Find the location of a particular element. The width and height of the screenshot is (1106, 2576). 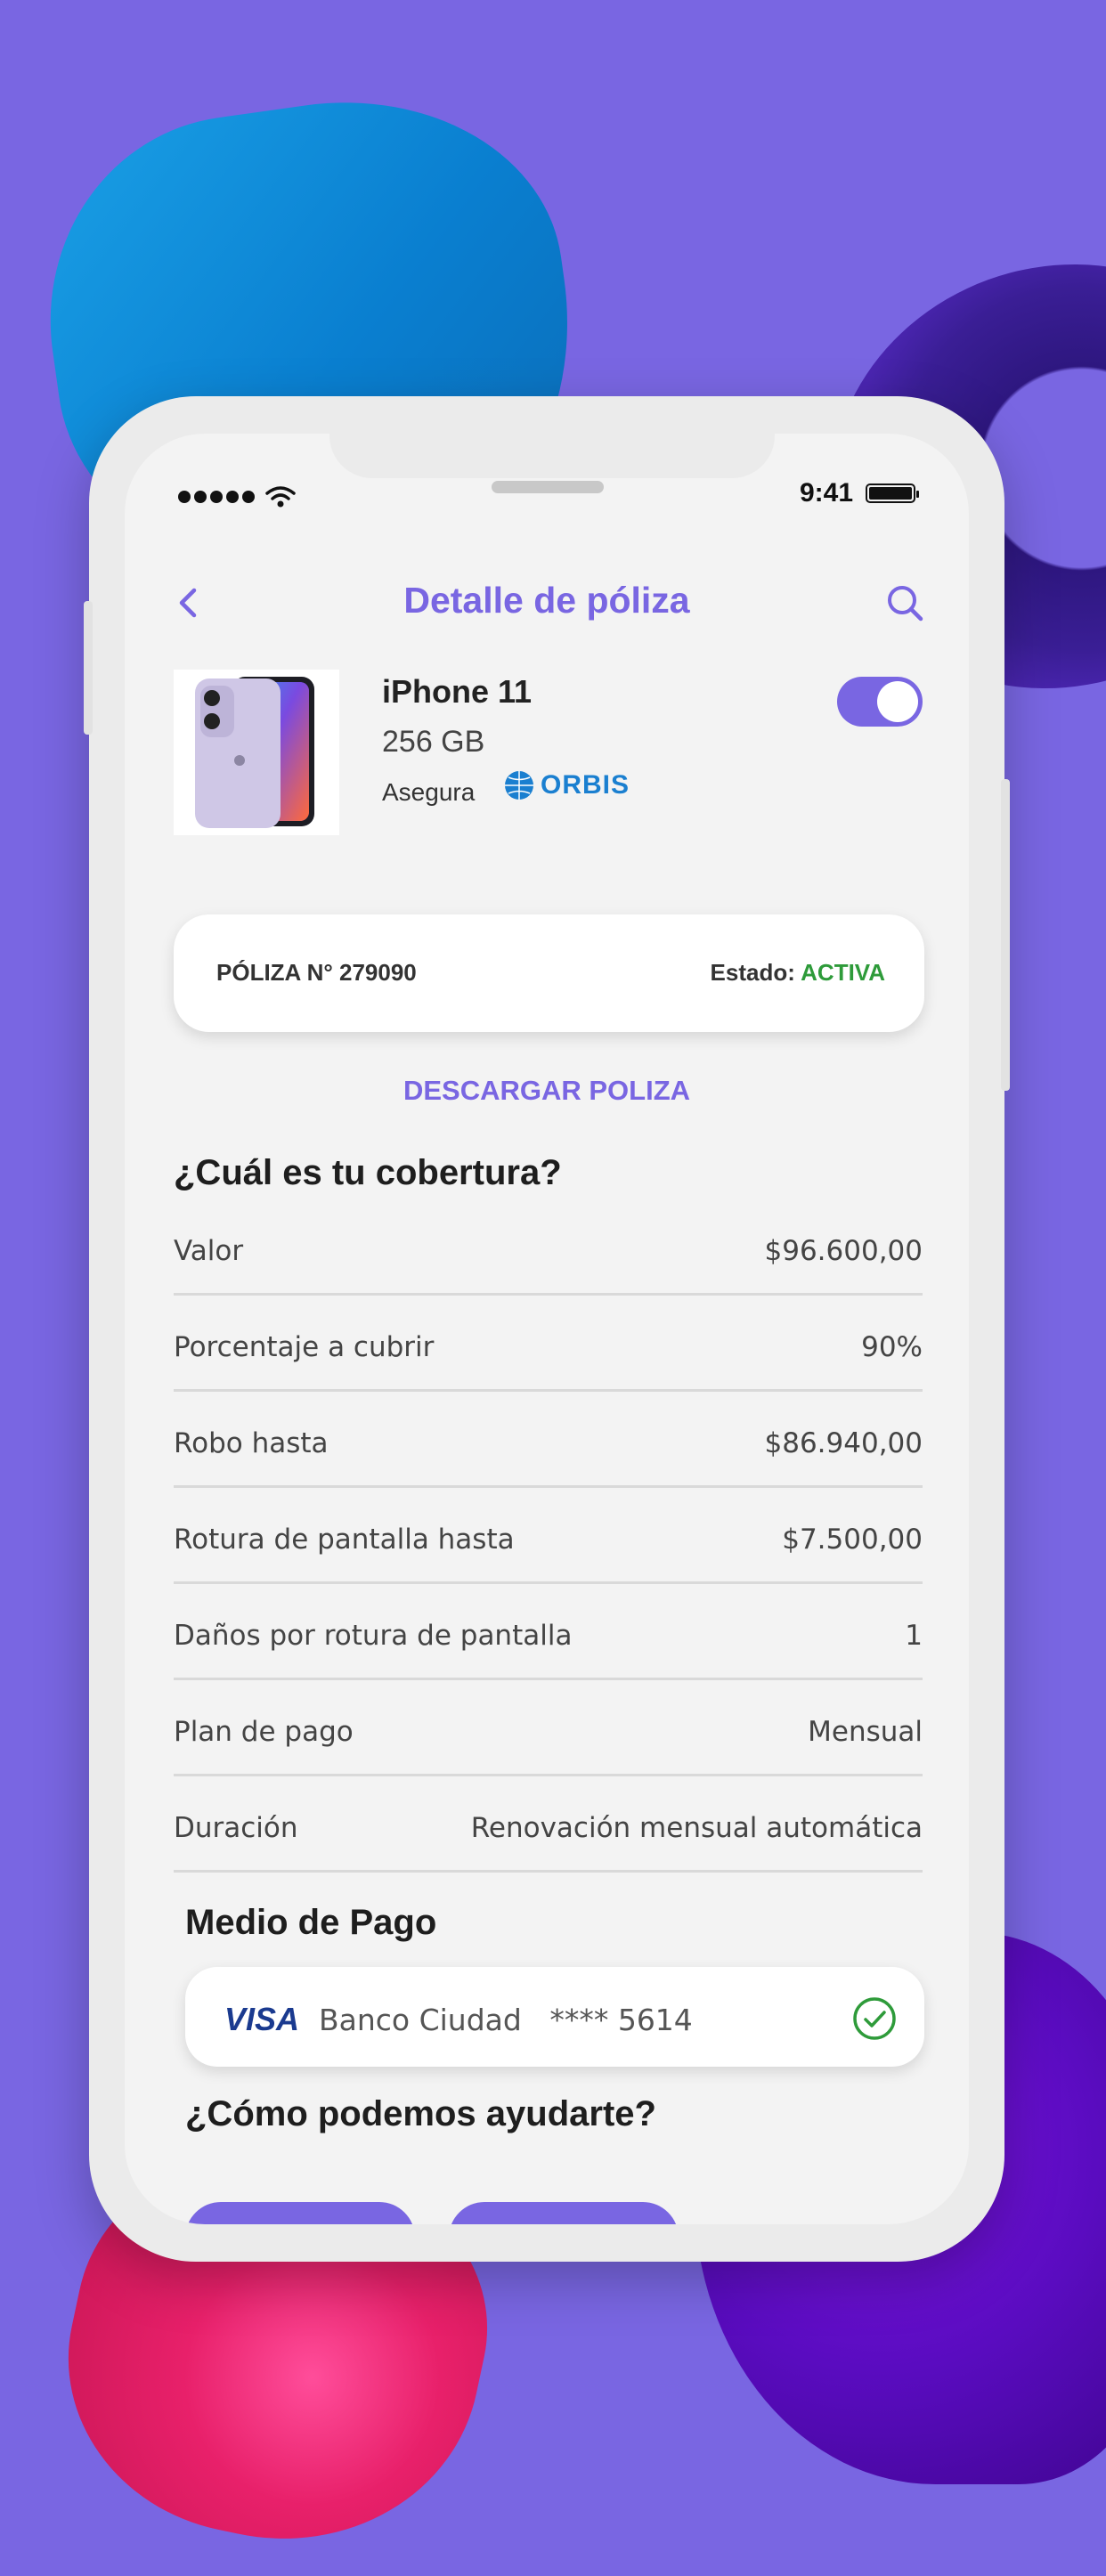

coverage-label: Porcentaje a cubrir is located at coordinates (304, 1346).